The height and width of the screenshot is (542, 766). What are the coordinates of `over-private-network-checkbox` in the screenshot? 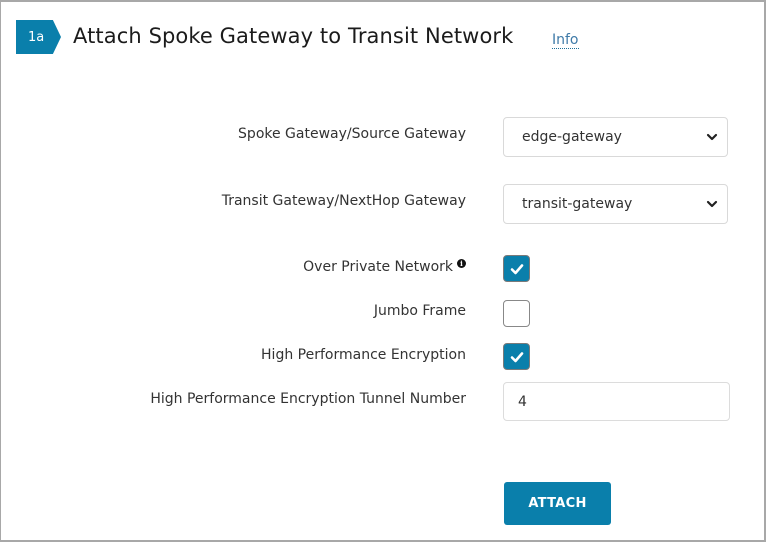 It's located at (516, 268).